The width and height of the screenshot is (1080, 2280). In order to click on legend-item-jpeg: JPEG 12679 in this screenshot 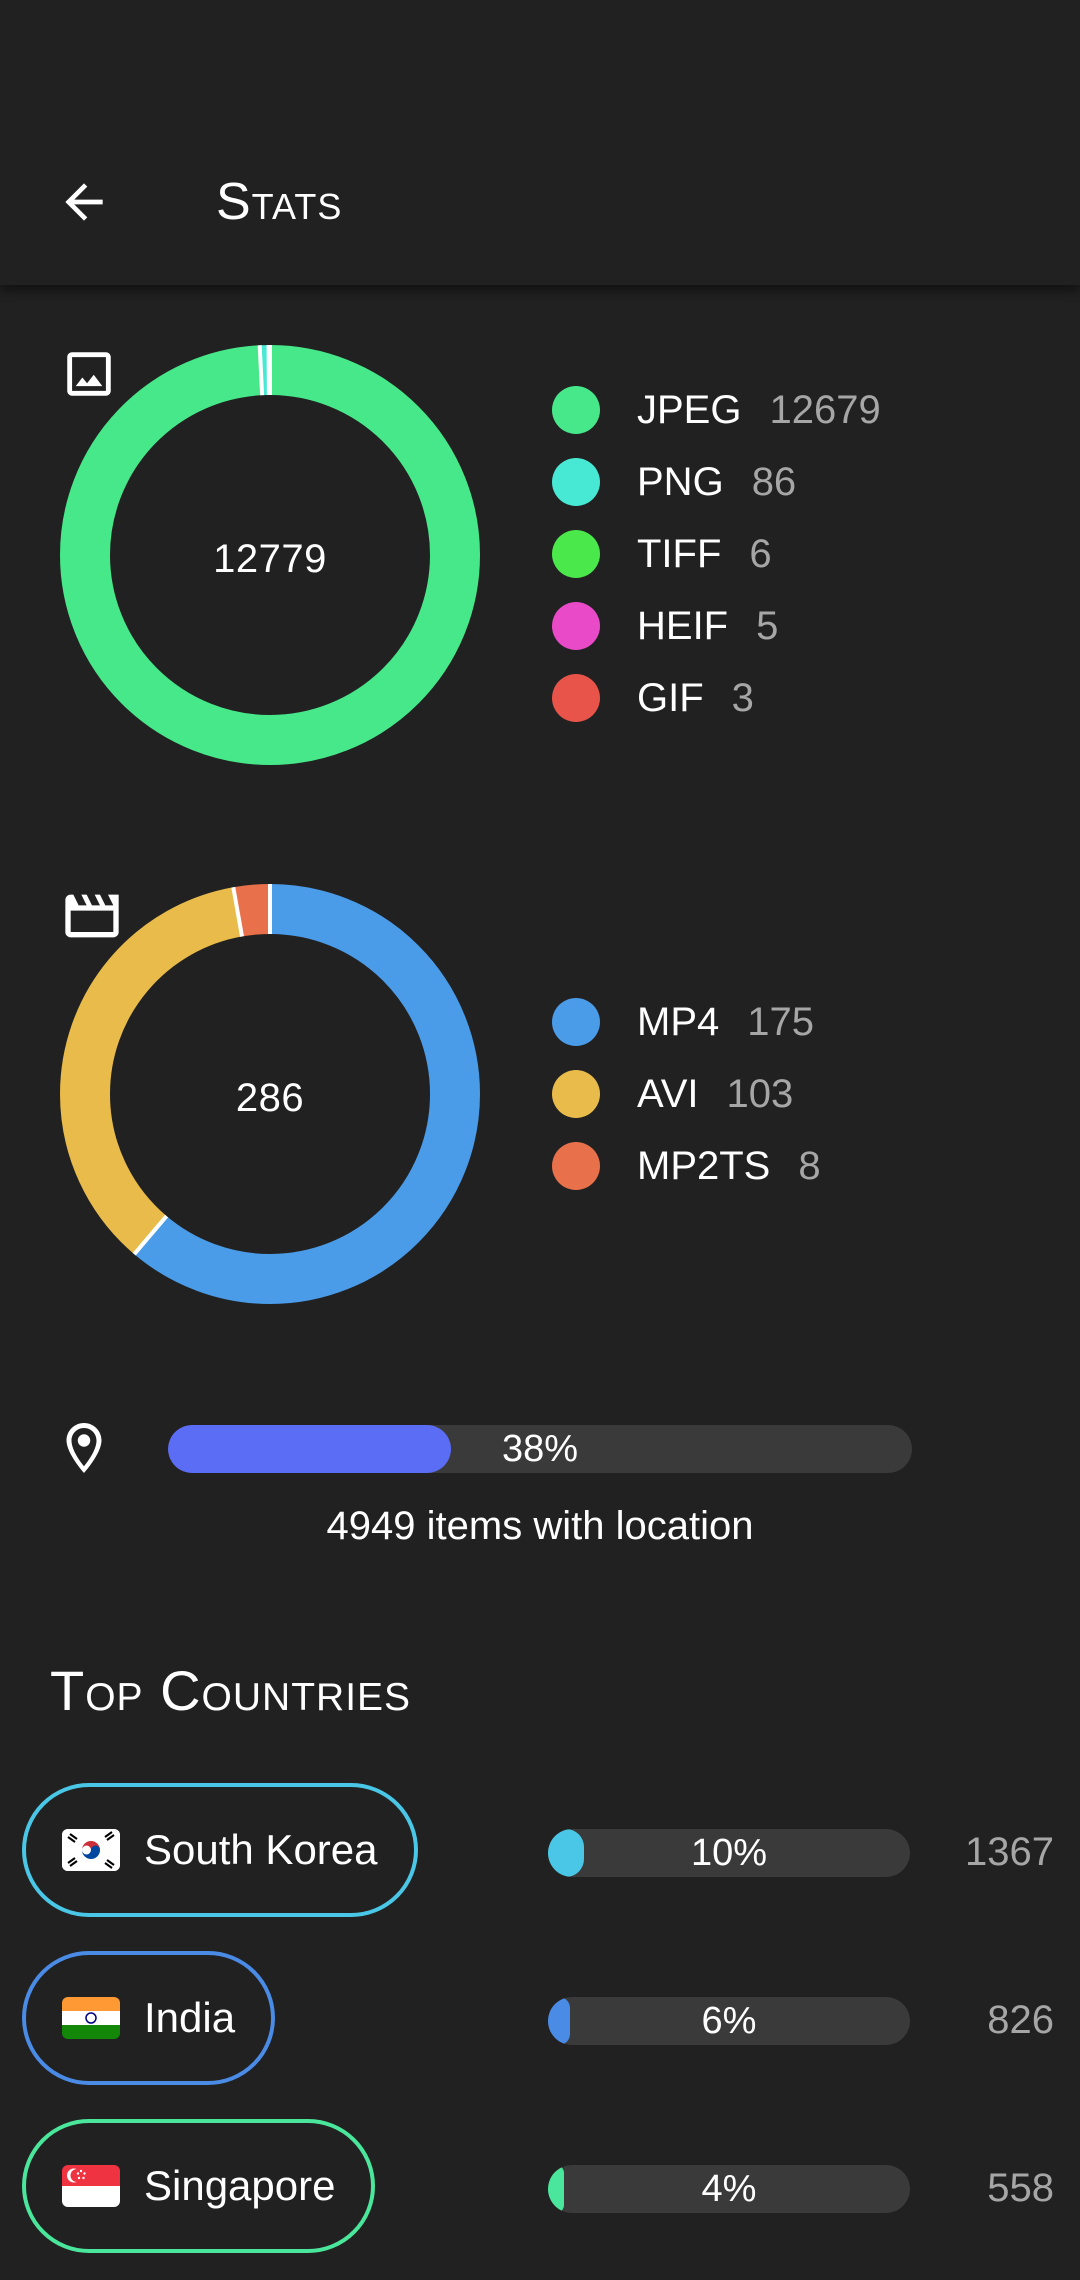, I will do `click(716, 410)`.